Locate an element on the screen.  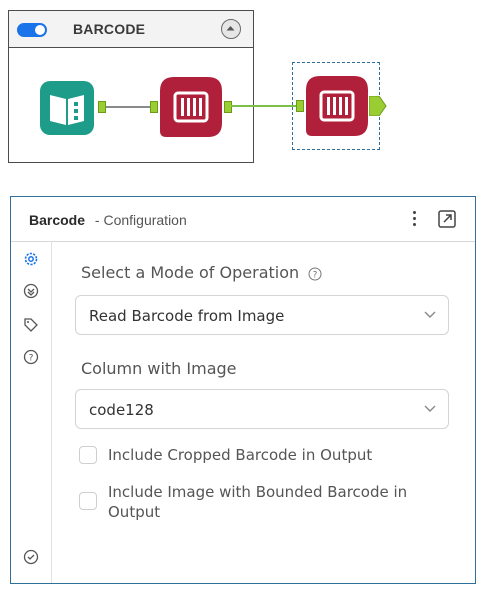
container-enable-toggle is located at coordinates (32, 30).